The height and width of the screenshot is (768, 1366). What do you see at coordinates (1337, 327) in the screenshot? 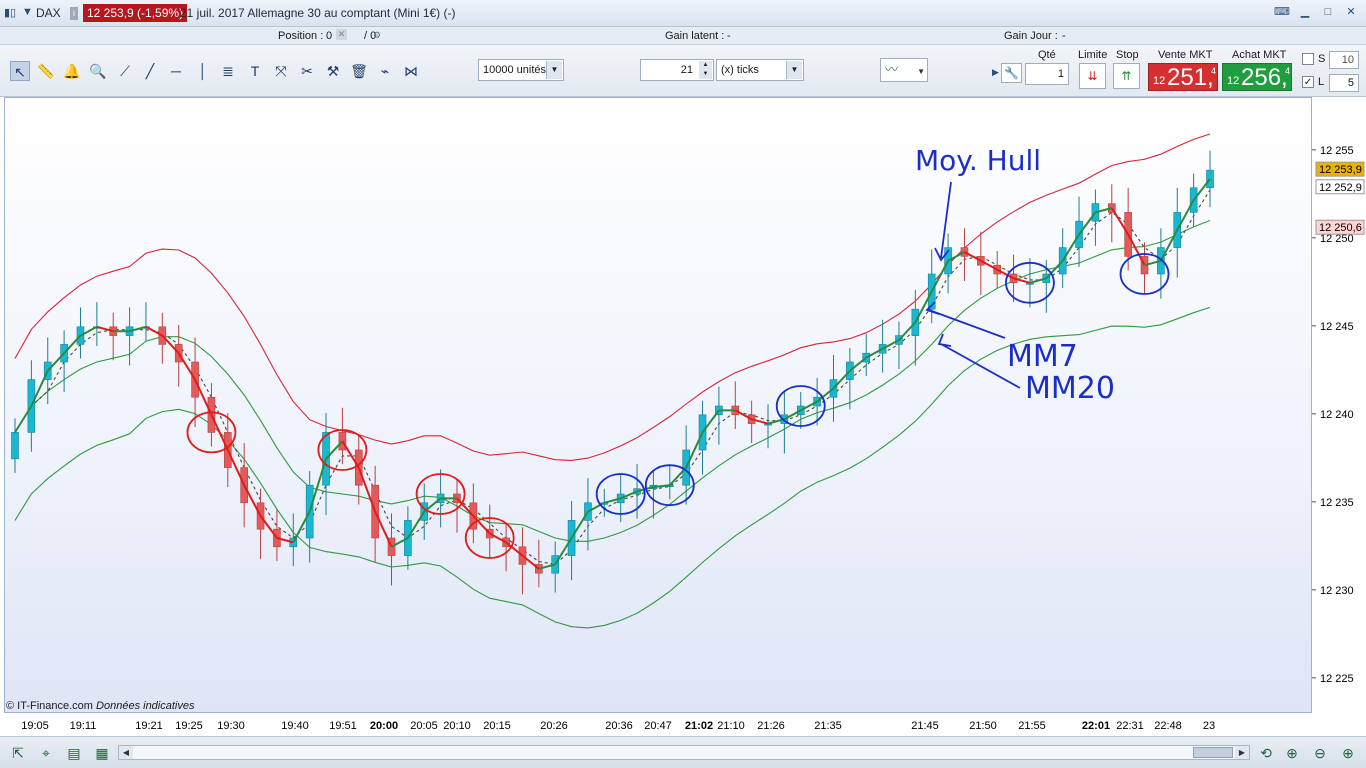
I see `y-tick-label: 12 245` at bounding box center [1337, 327].